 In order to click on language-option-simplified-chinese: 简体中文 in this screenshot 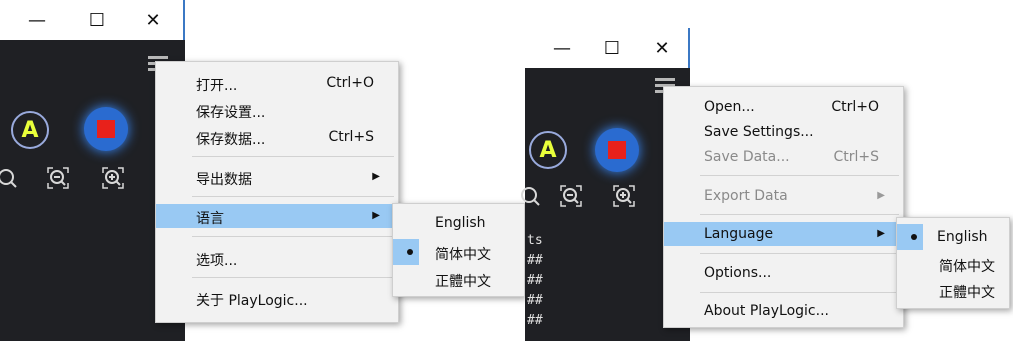, I will do `click(953, 264)`.